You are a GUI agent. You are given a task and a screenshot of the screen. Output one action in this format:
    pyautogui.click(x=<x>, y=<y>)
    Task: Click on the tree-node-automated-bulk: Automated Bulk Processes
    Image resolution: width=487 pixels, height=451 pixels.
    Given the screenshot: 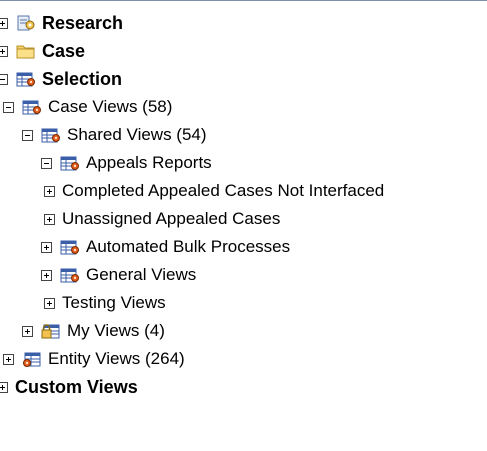 What is the action you would take?
    pyautogui.click(x=165, y=247)
    